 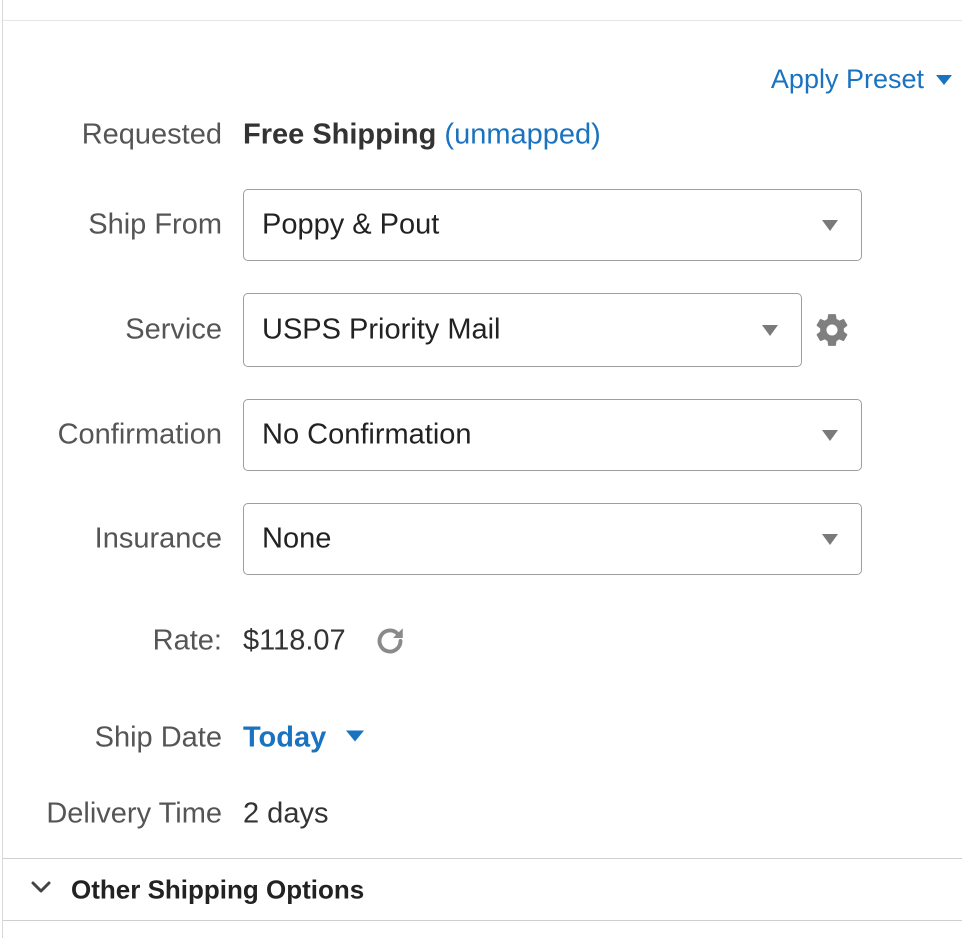 I want to click on insurance-row: Insurance None, so click(x=482, y=539).